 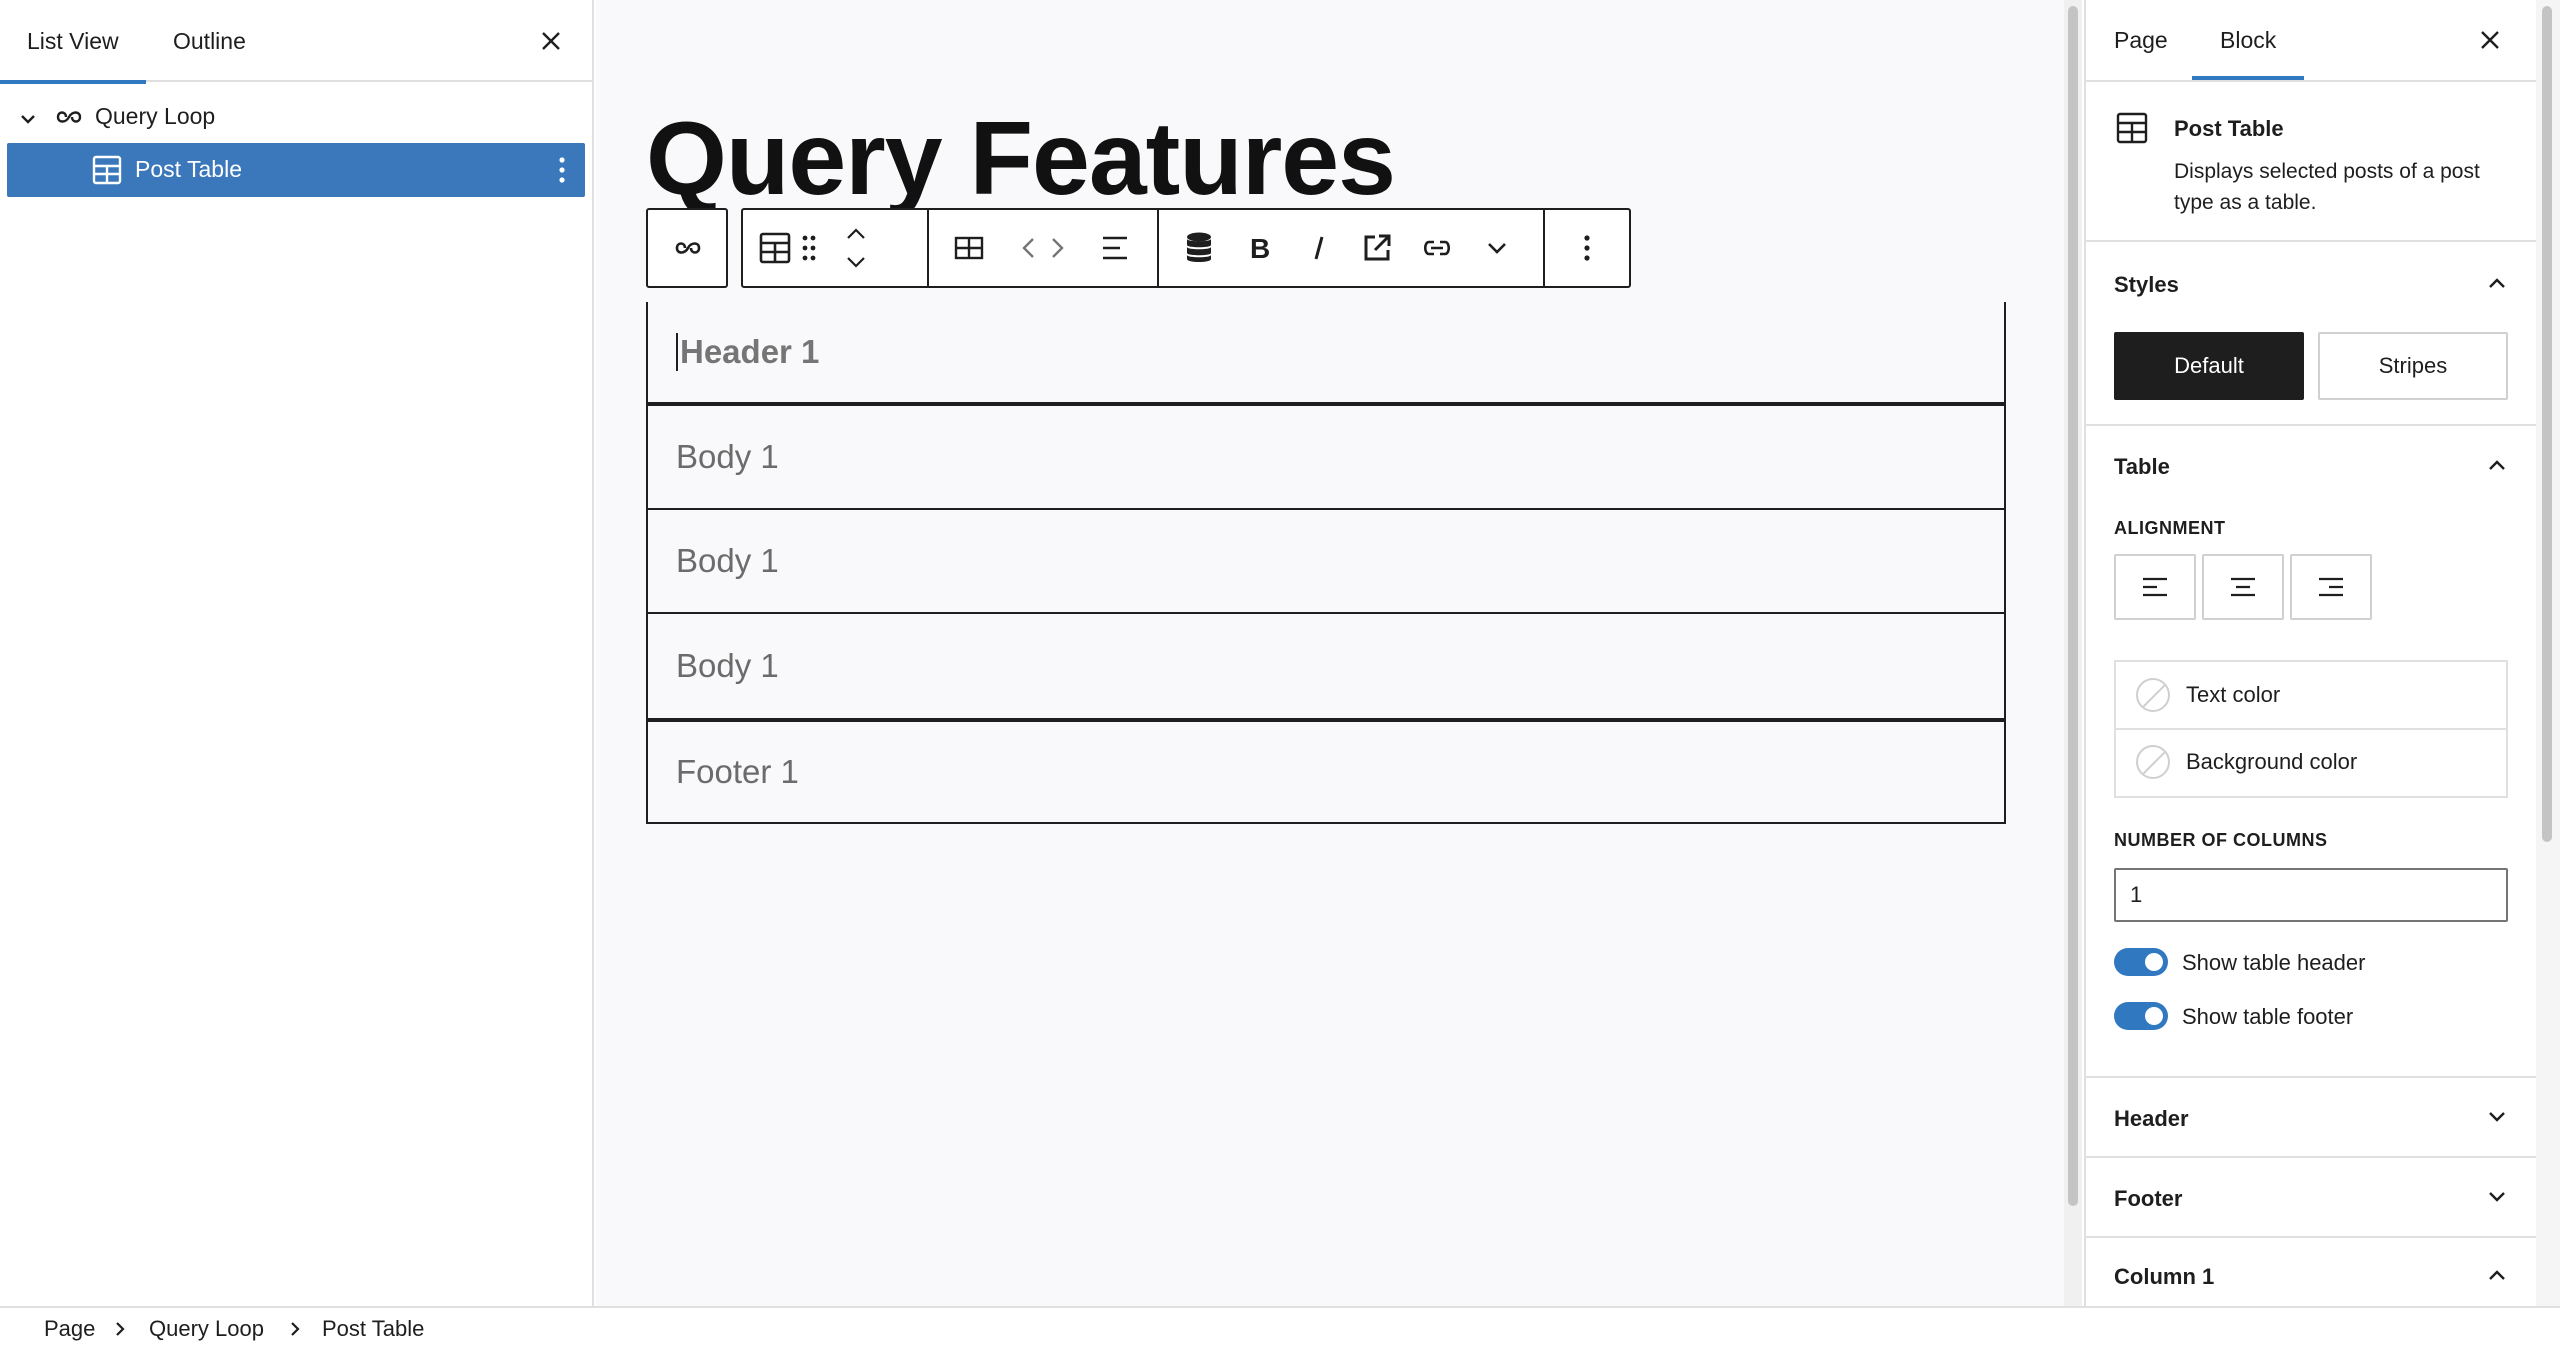 I want to click on text-color-option: Text color, so click(x=2311, y=695).